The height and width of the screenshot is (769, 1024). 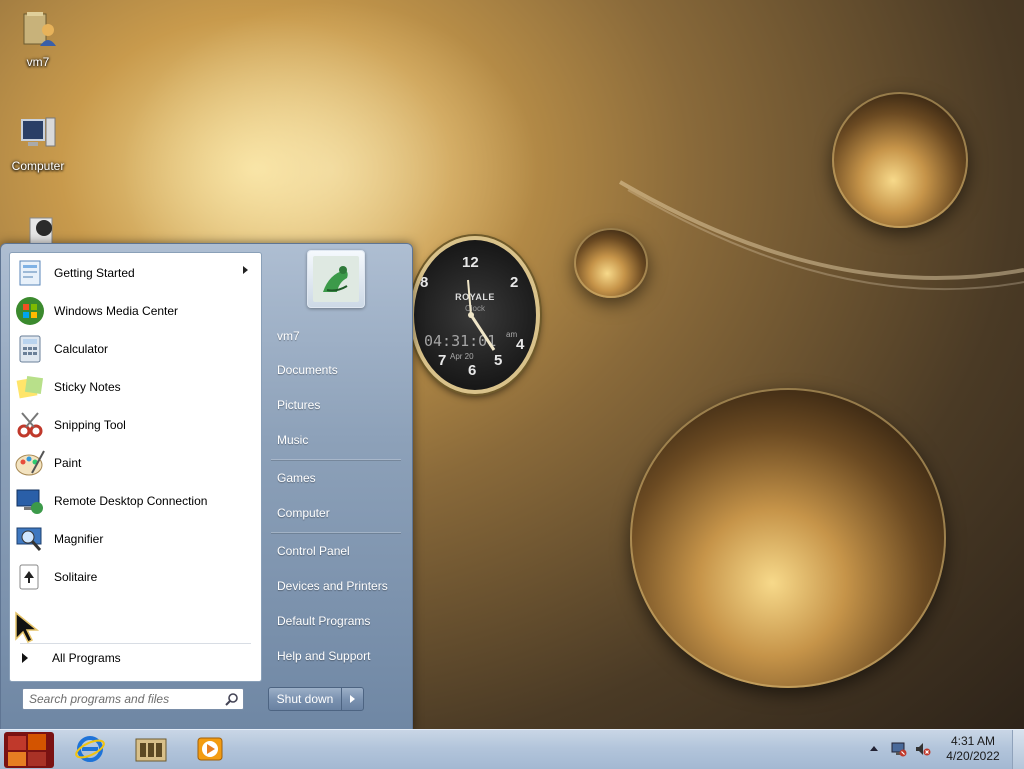 I want to click on program-getting-started: Getting Started, so click(x=135, y=273).